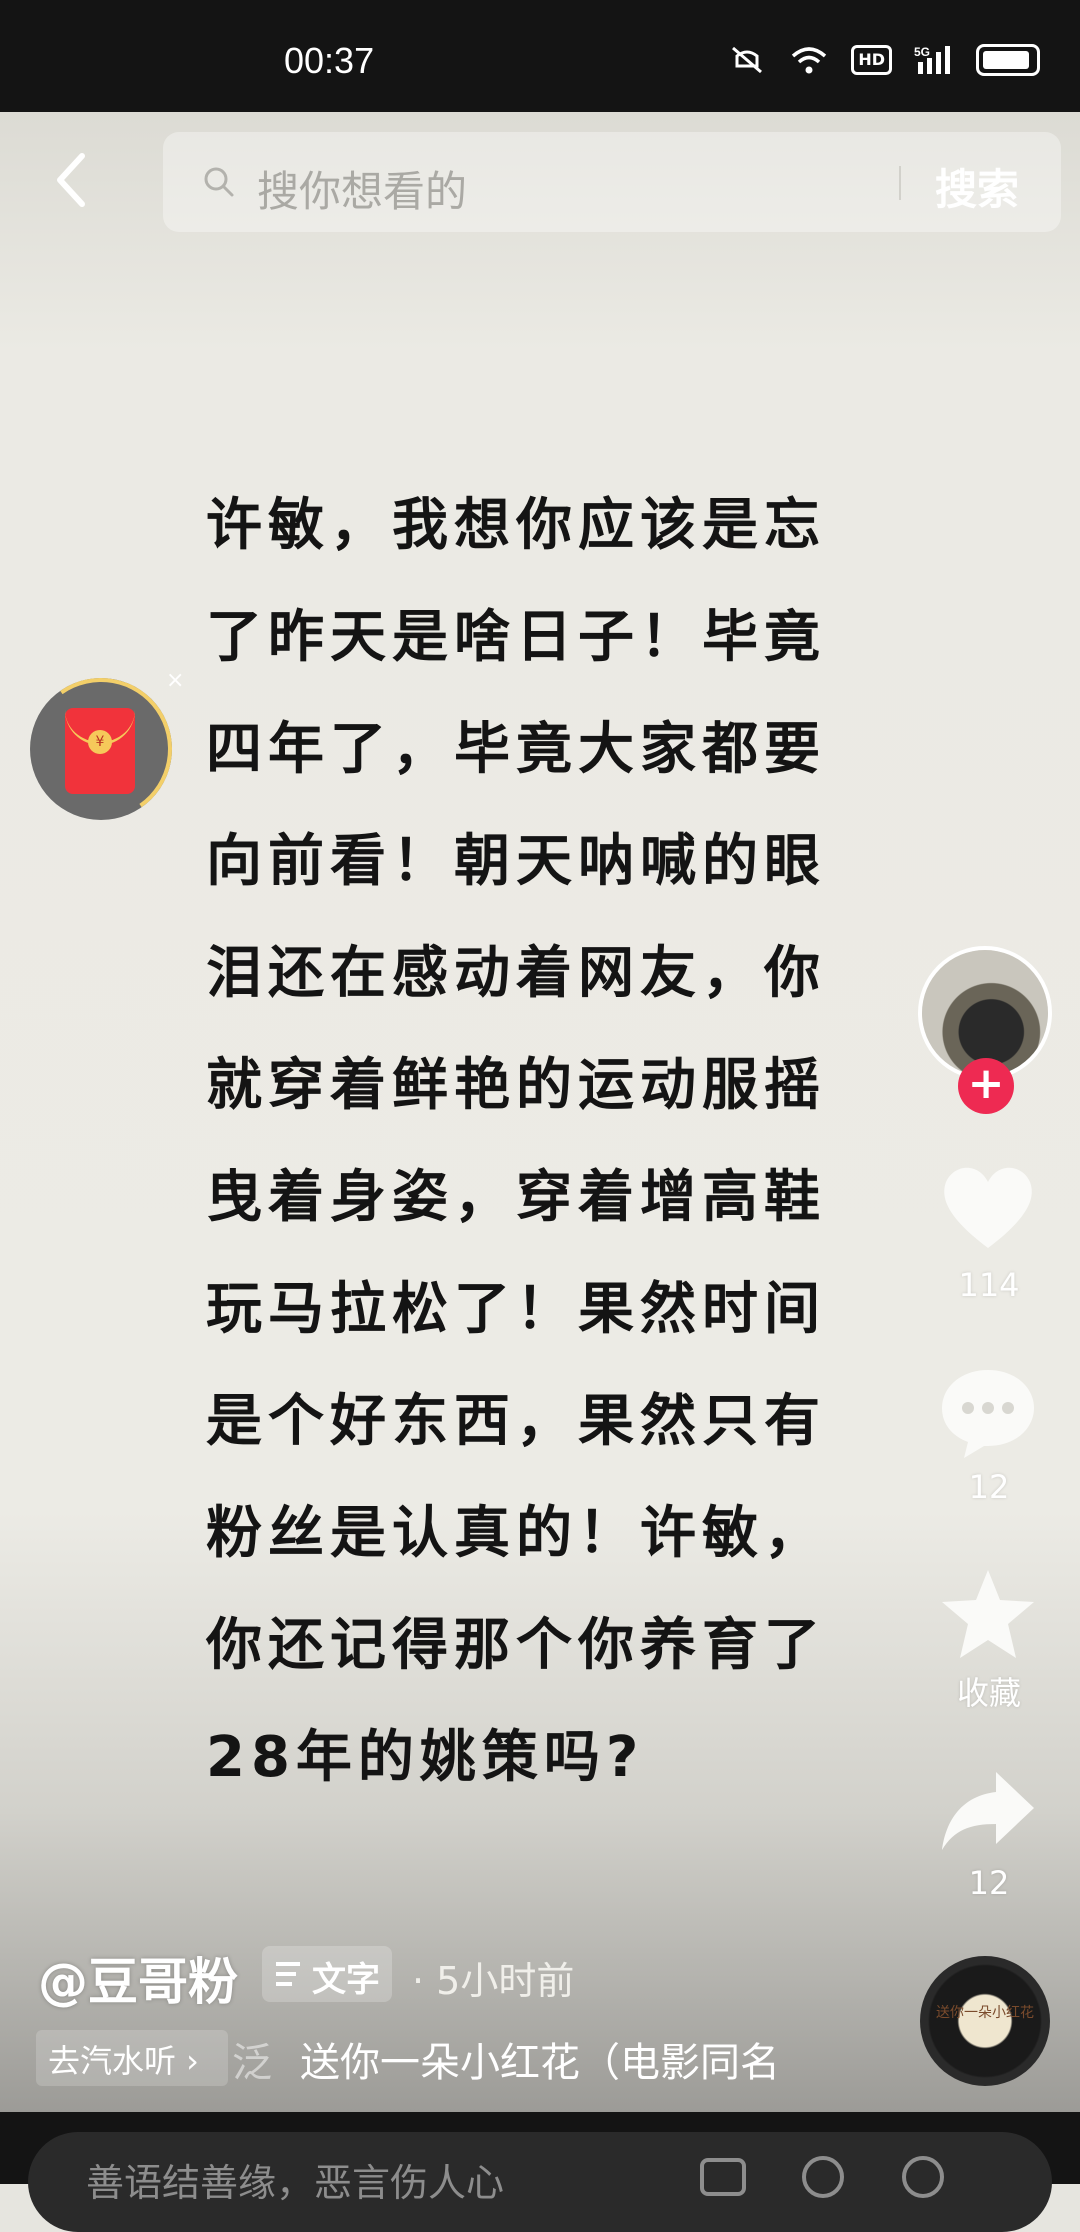 This screenshot has height=2232, width=1080. I want to click on image-icon, so click(723, 2177).